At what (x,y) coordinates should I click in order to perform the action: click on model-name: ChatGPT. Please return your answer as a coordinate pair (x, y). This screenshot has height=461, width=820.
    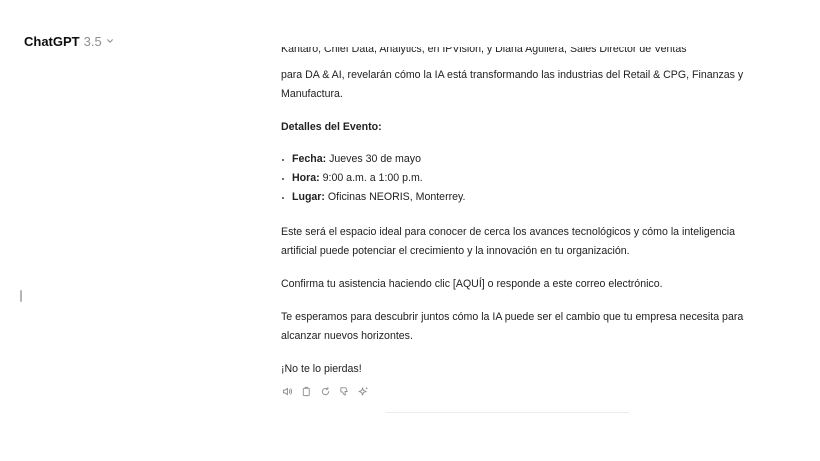
    Looking at the image, I should click on (52, 41).